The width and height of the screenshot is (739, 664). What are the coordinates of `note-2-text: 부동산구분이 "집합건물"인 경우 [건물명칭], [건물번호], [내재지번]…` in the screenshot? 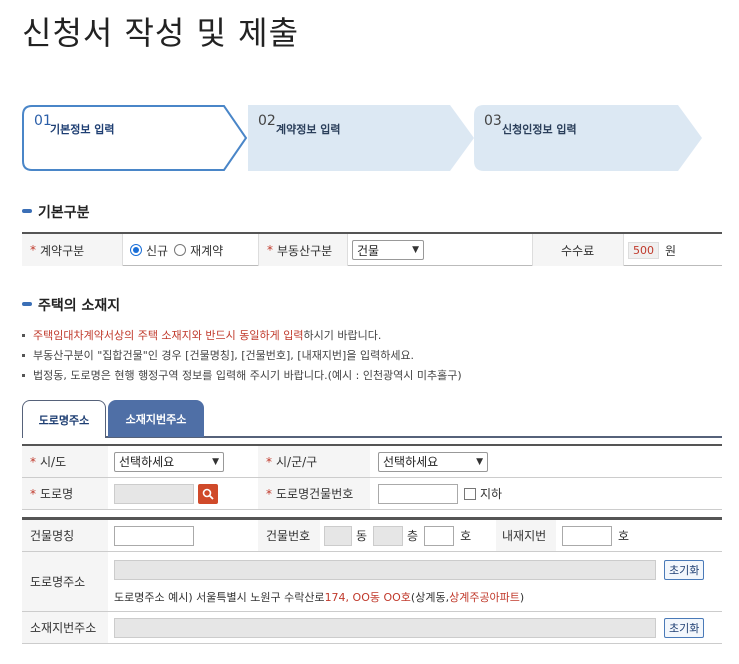 It's located at (224, 355).